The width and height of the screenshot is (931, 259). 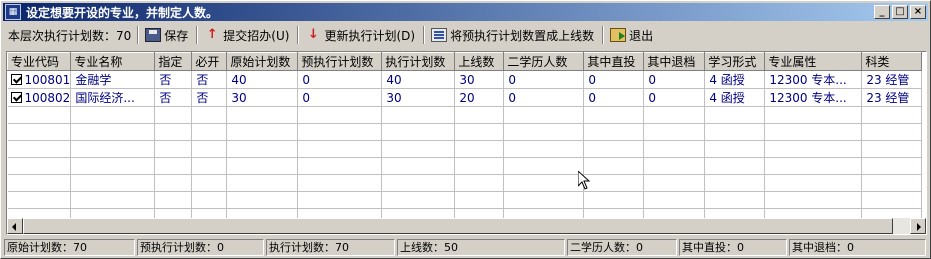 I want to click on save-label: 保存, so click(x=176, y=35).